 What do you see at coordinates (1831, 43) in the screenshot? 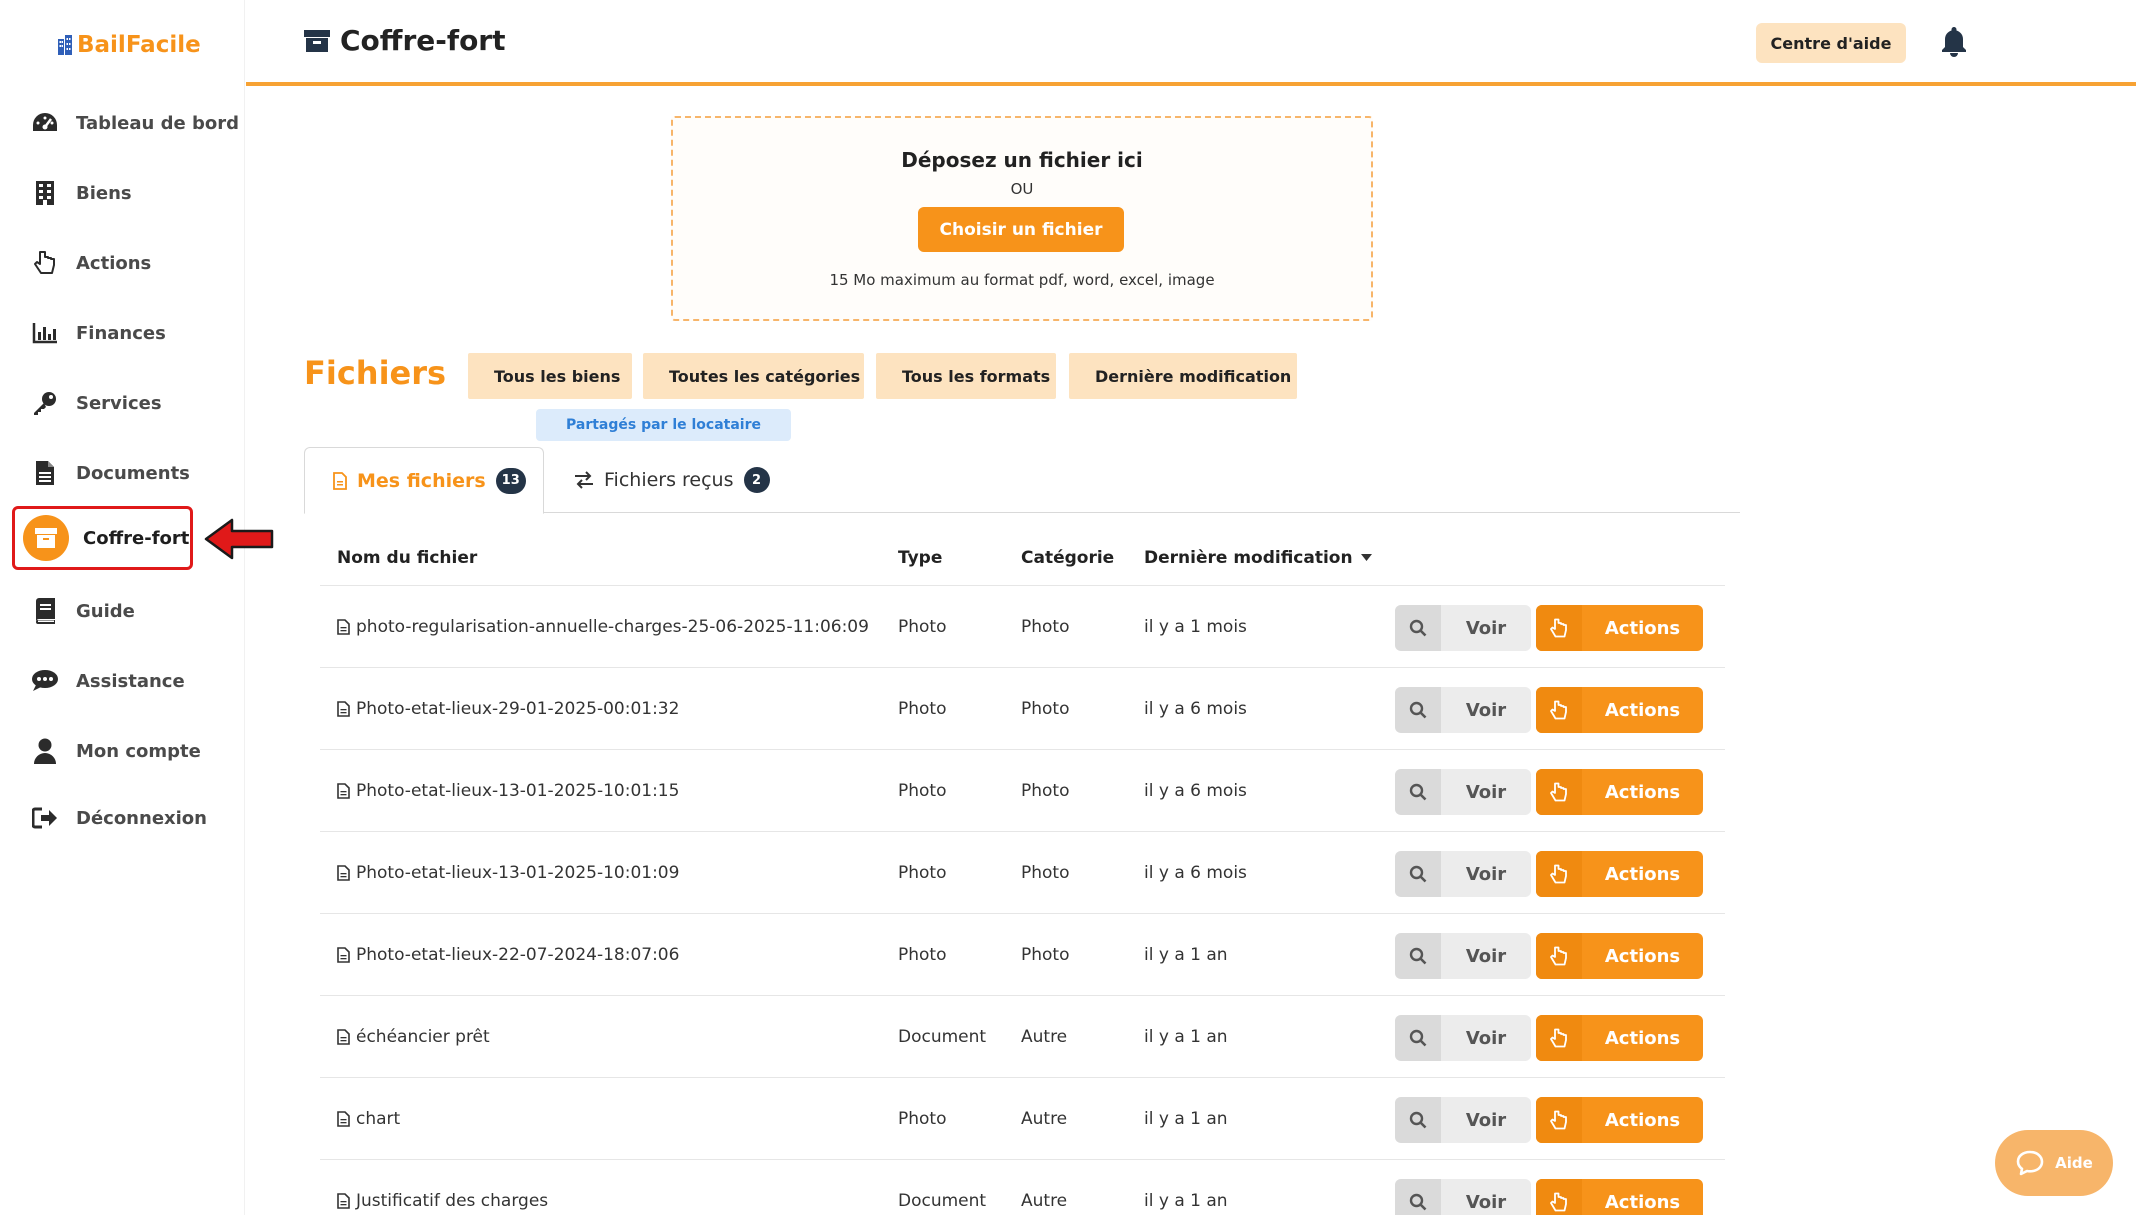
I see `help-center-button: Centre d'aide` at bounding box center [1831, 43].